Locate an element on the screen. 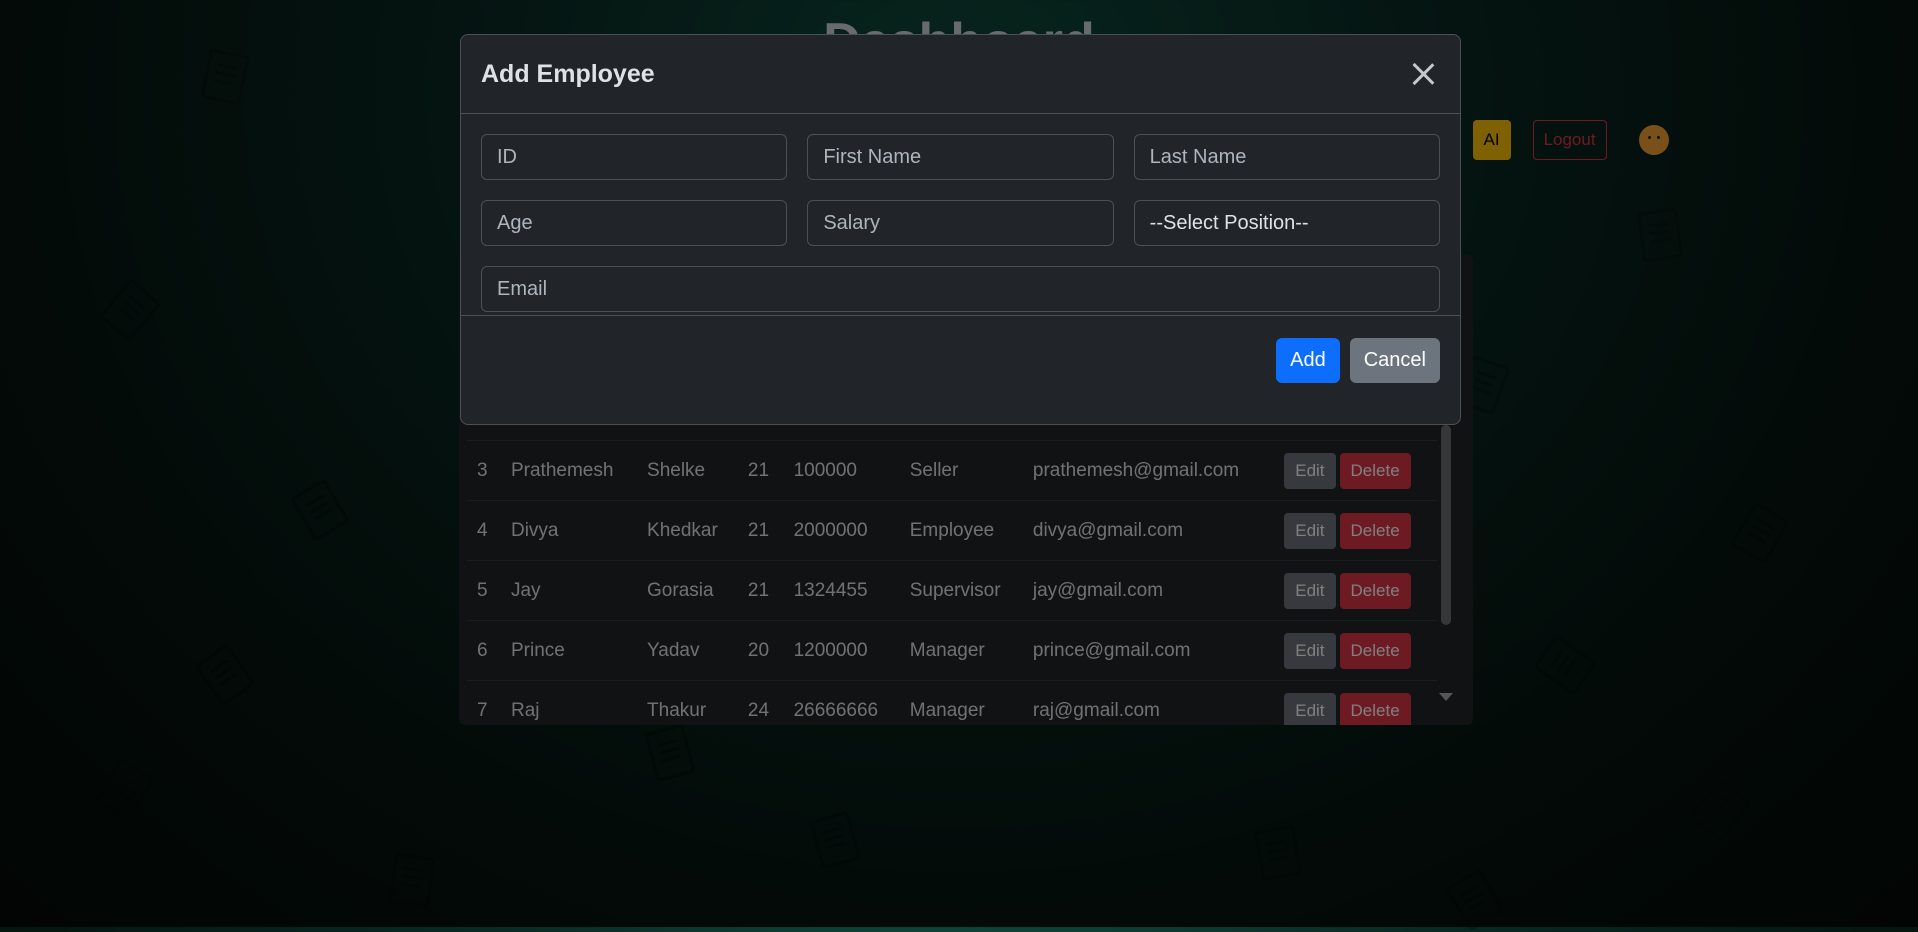 This screenshot has width=1918, height=932. modal-title: Add Employee is located at coordinates (568, 73).